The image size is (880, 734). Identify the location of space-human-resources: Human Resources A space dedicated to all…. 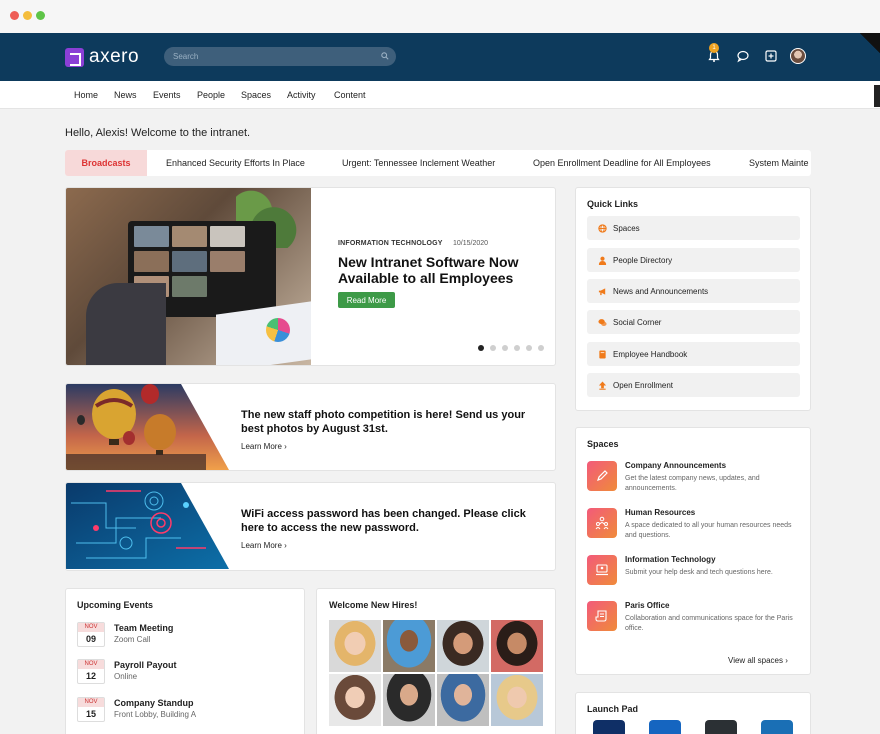
(694, 528).